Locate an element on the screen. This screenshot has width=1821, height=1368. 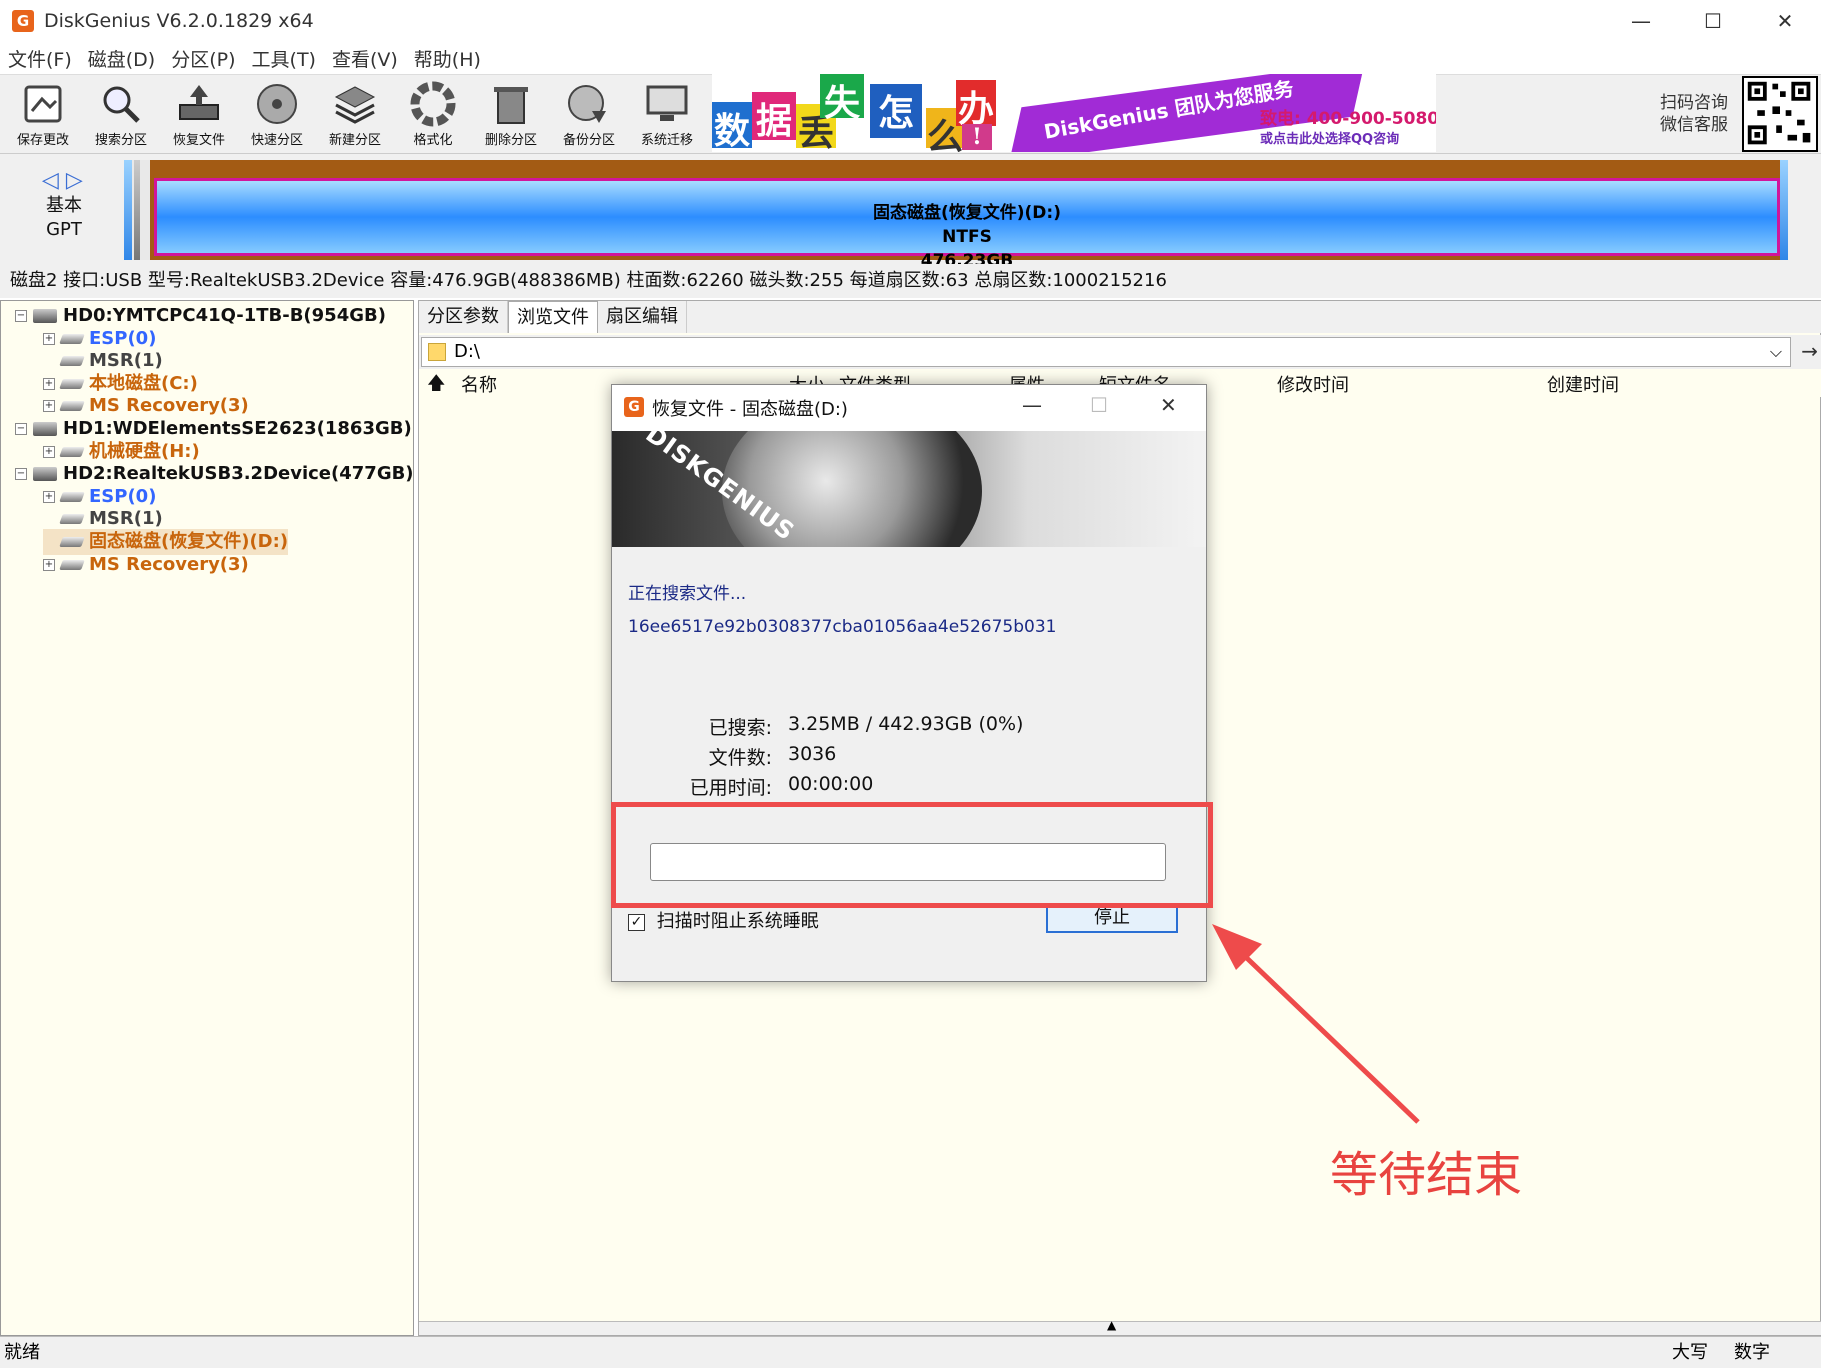
dialog-title: 恢复文件 - 固态磁盘(D:) is located at coordinates (750, 409).